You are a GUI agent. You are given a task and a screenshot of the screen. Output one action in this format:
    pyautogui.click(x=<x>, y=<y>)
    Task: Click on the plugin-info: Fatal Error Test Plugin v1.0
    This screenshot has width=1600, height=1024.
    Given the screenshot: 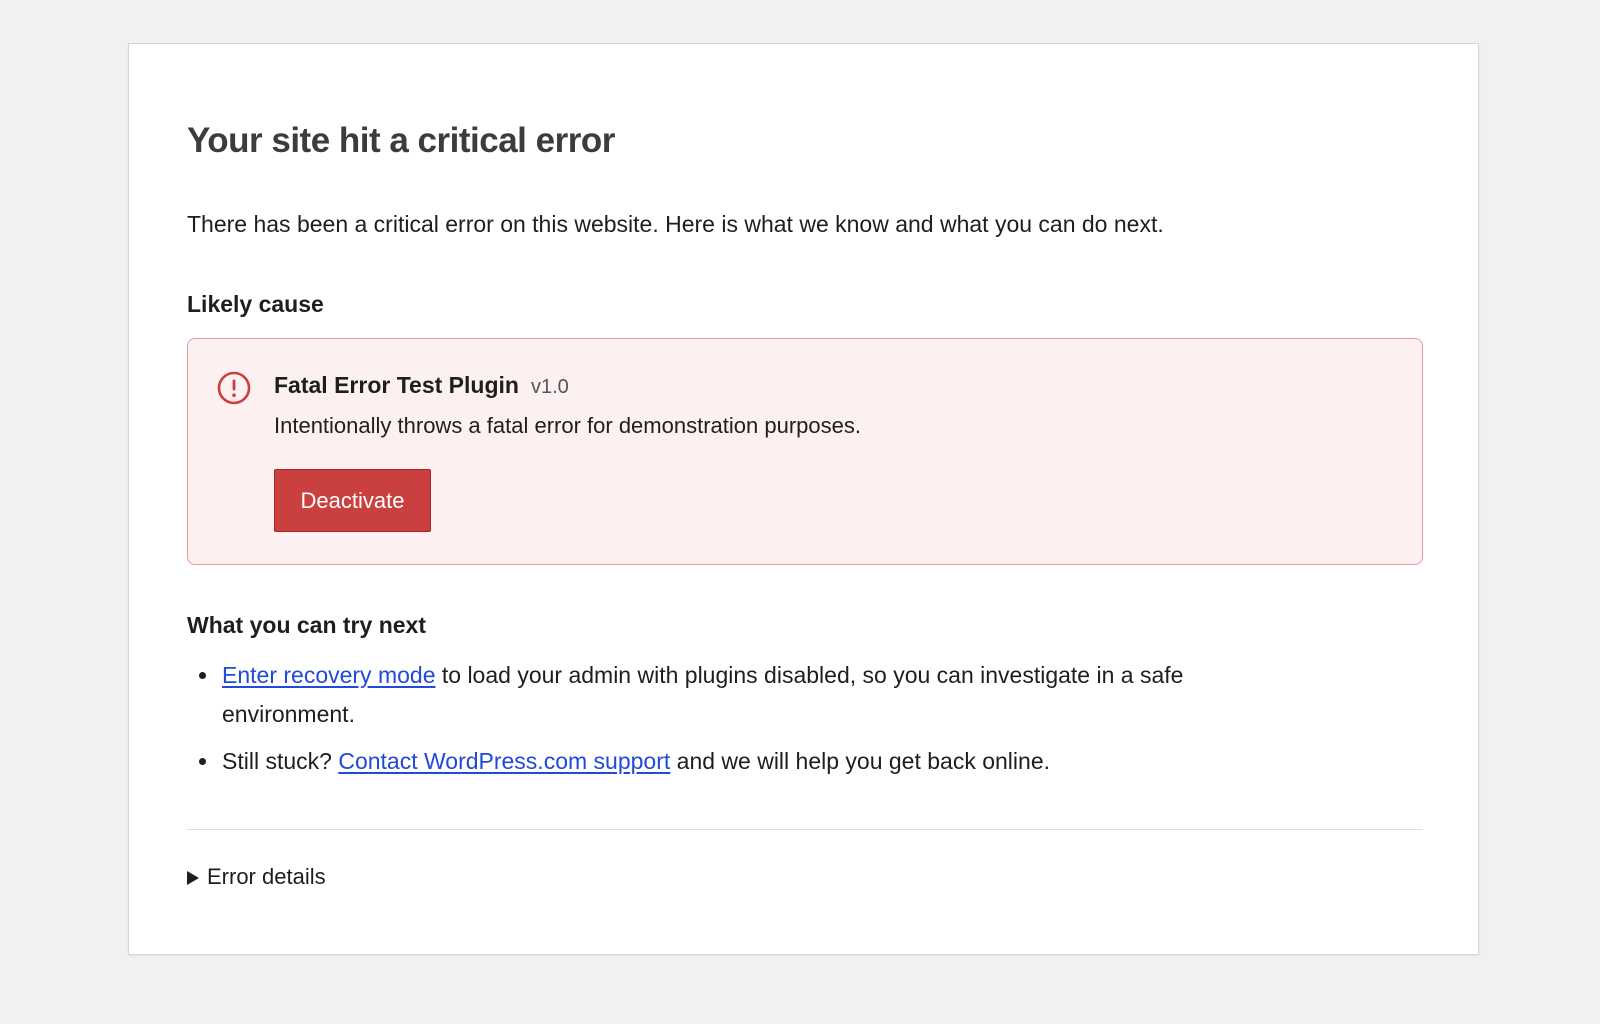 What is the action you would take?
    pyautogui.click(x=421, y=387)
    